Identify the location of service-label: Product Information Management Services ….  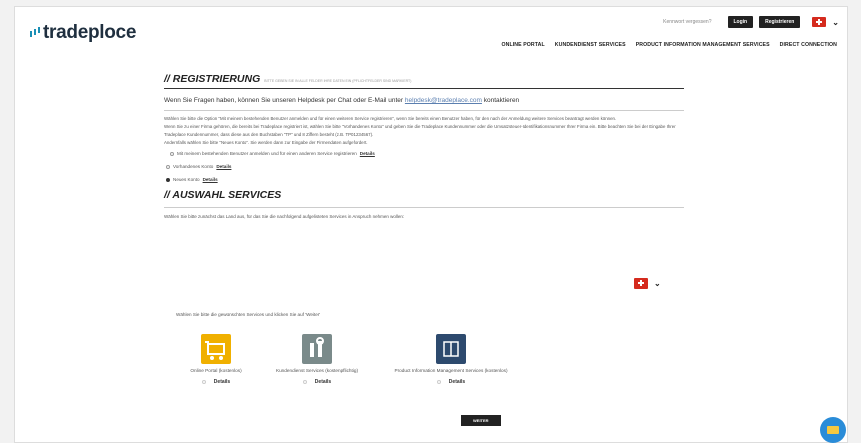
(451, 370).